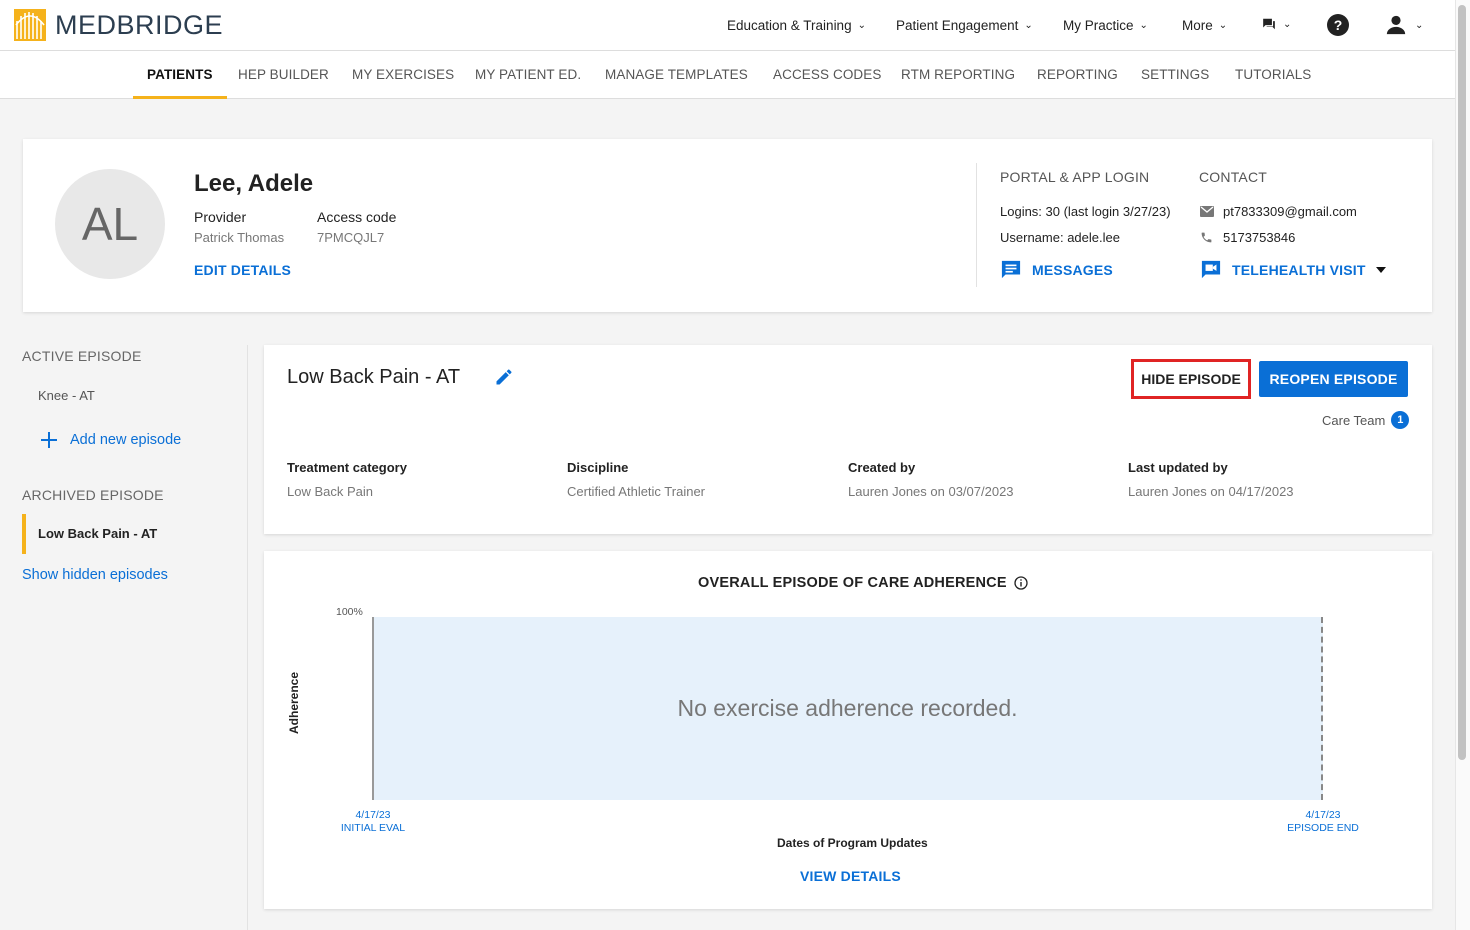 This screenshot has width=1470, height=930. Describe the element at coordinates (1085, 211) in the screenshot. I see `logins-count: Logins: 30 (last login 3/27/23)` at that location.